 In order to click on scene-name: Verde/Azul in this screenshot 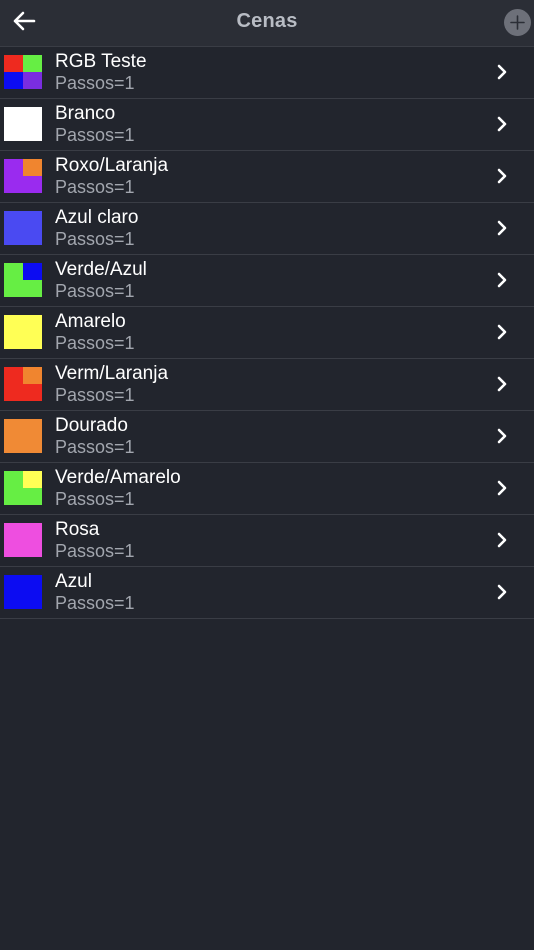, I will do `click(101, 269)`.